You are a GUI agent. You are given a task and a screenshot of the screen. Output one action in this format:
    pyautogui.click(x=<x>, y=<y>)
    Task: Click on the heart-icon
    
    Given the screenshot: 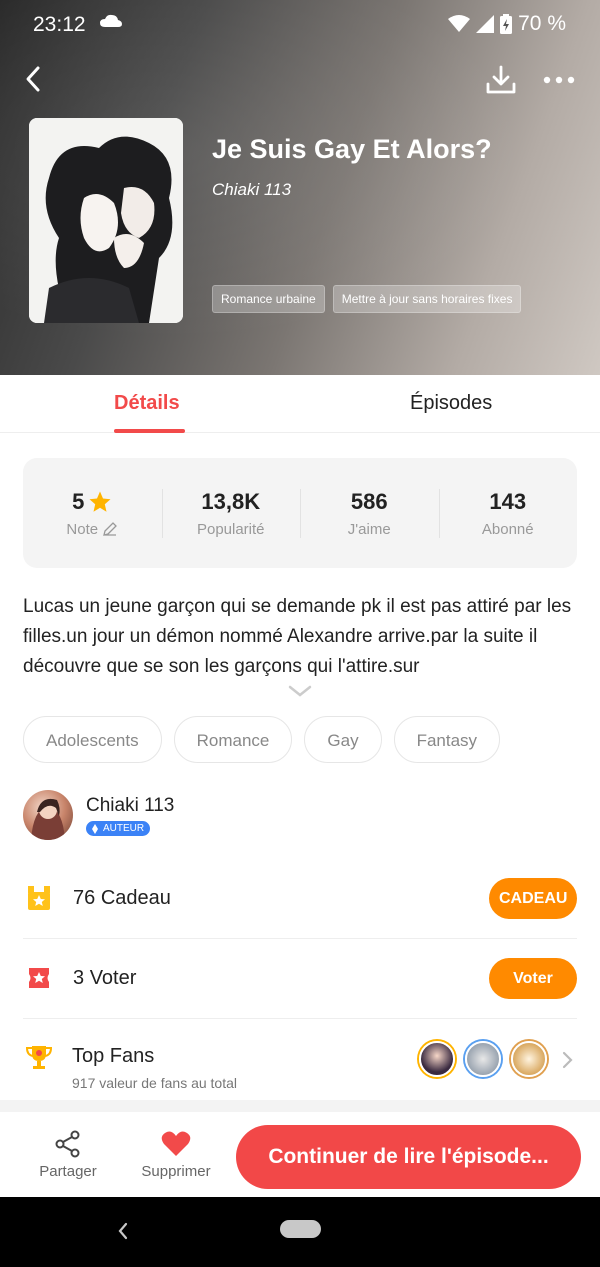 What is the action you would take?
    pyautogui.click(x=176, y=1143)
    